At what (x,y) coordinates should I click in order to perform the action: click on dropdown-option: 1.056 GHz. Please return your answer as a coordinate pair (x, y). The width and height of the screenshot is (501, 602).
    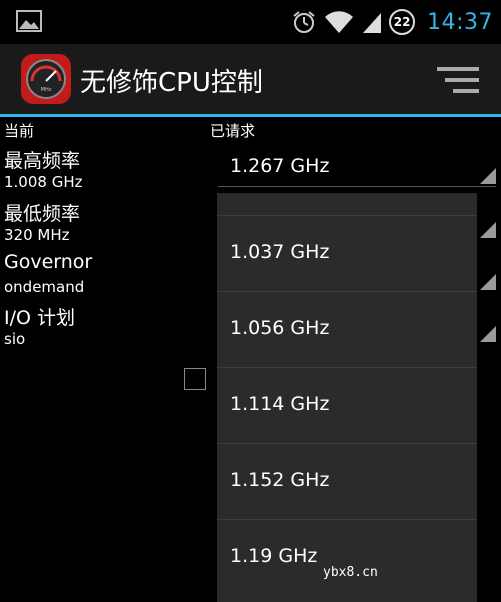
    Looking at the image, I should click on (347, 328).